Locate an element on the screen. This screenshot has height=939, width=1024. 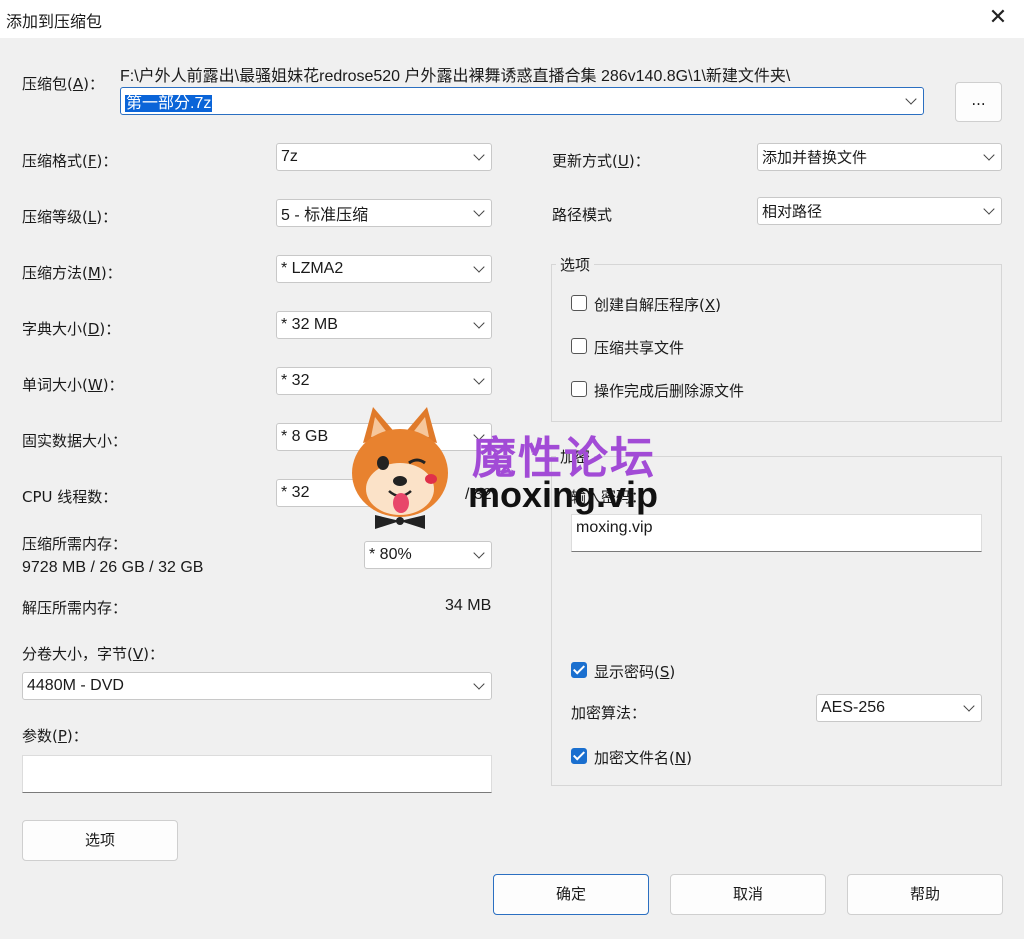
level-value: 5 - 标准压缩 is located at coordinates (325, 215).